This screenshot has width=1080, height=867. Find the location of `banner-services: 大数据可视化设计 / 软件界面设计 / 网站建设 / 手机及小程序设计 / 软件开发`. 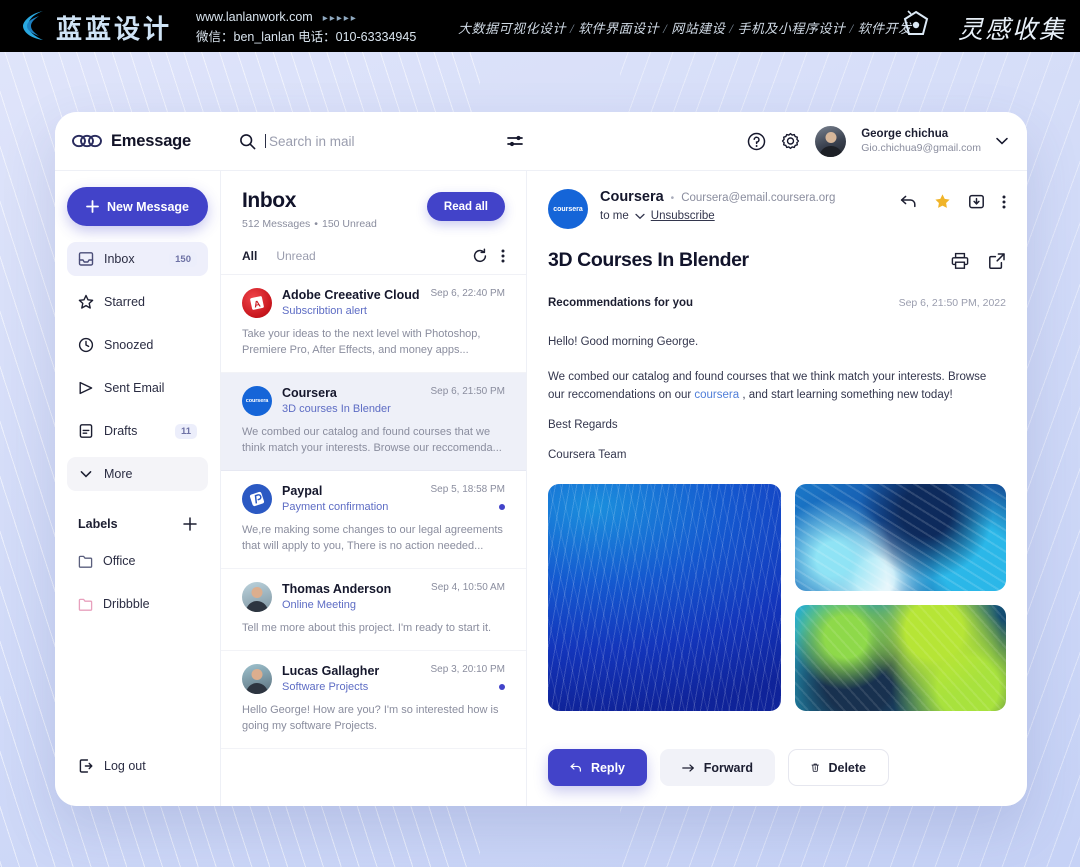

banner-services: 大数据可视化设计 / 软件界面设计 / 网站建设 / 手机及小程序设计 / 软件开发 is located at coordinates (685, 28).